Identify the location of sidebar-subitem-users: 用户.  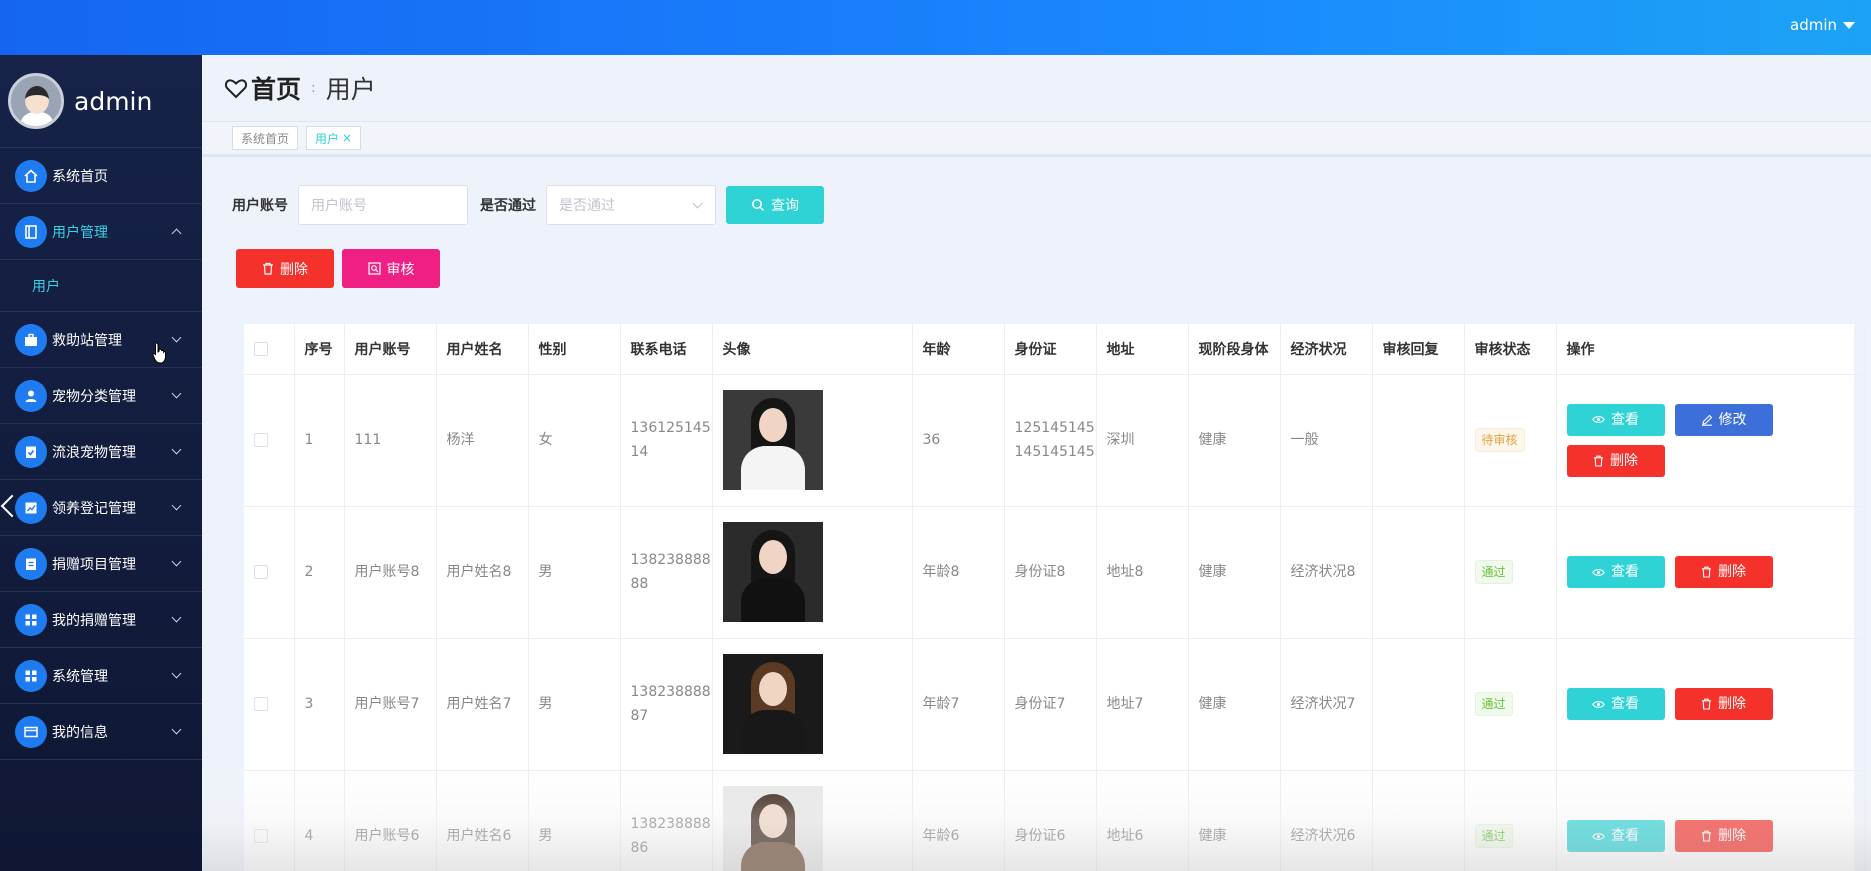
(101, 286).